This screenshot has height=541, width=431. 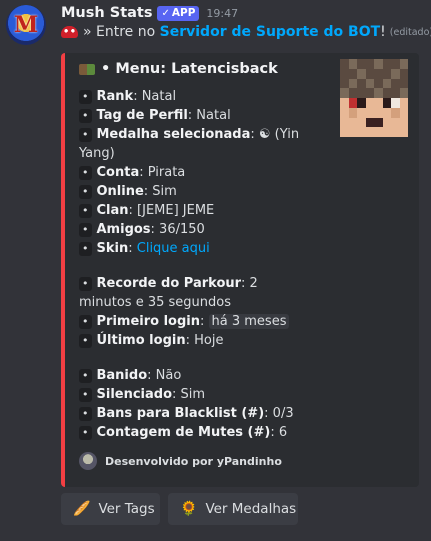 I want to click on view-tags-label: Ver Tags, so click(x=126, y=509).